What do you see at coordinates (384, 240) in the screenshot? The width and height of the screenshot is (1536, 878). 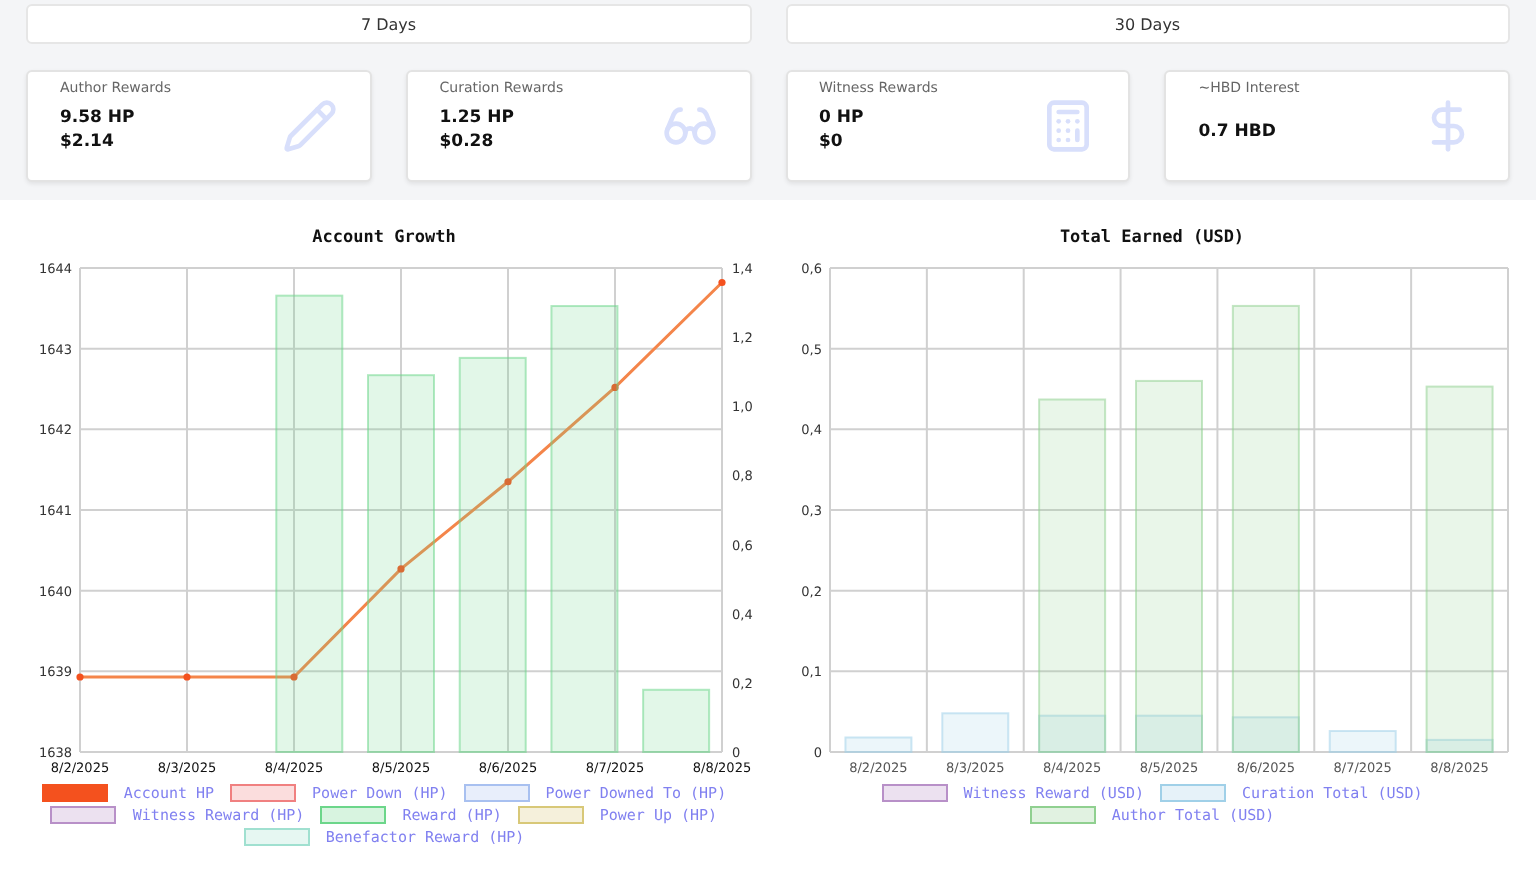 I see `chart-title: Account Growth` at bounding box center [384, 240].